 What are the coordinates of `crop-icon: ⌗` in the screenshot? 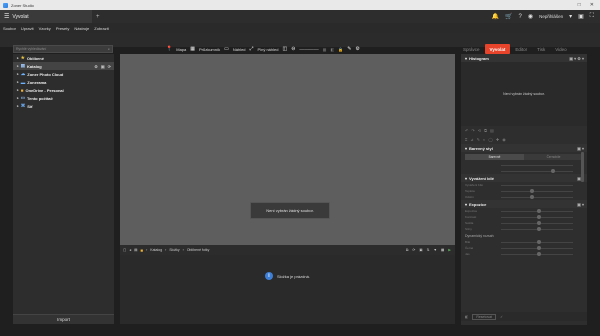 It's located at (466, 139).